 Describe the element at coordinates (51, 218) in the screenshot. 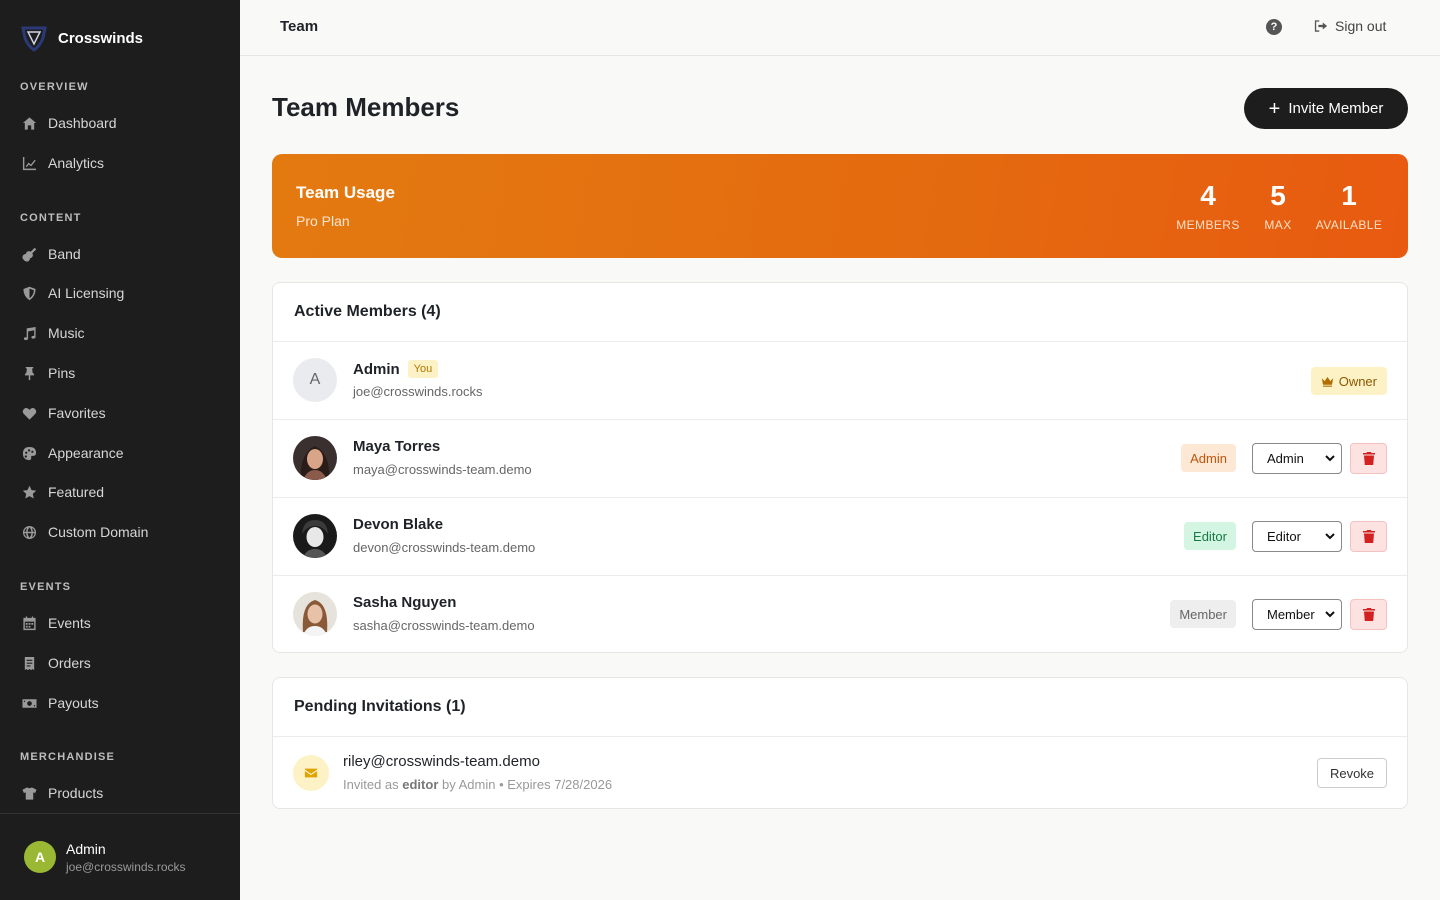

I see `section-title-content: CONTENT` at that location.